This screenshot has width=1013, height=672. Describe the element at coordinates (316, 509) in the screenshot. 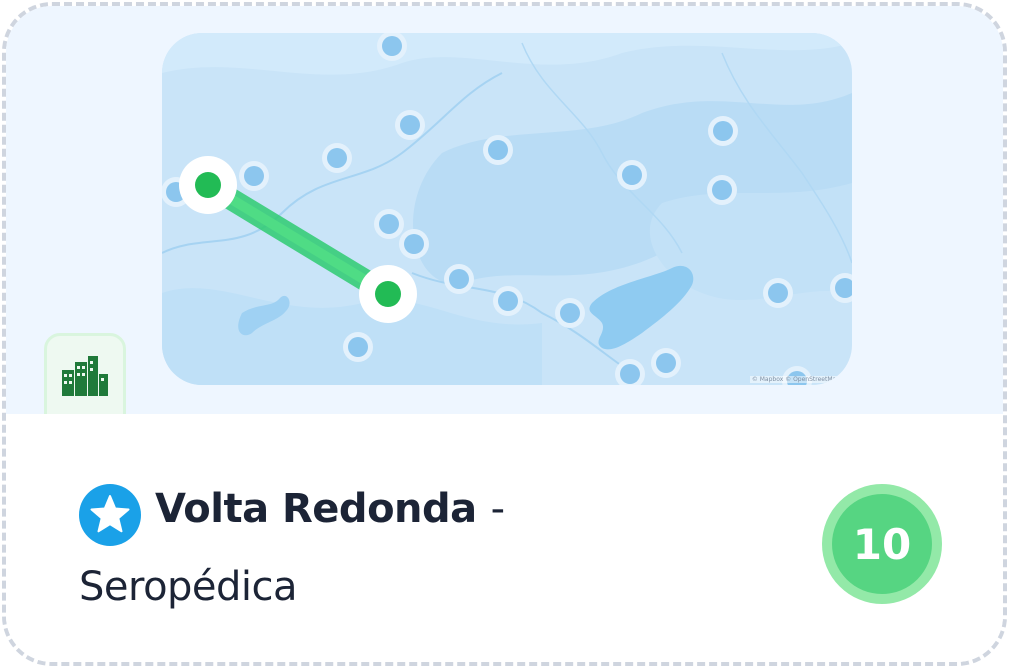

I see `route-origin: Volta Redonda` at that location.